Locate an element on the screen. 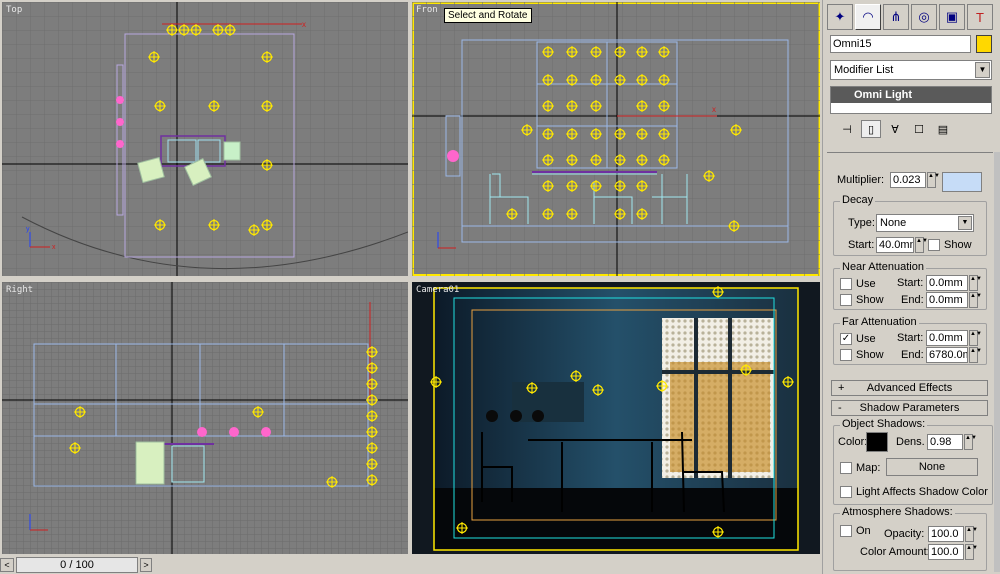 The width and height of the screenshot is (1000, 574). opacity-spinner: ▲▼ is located at coordinates (971, 534).